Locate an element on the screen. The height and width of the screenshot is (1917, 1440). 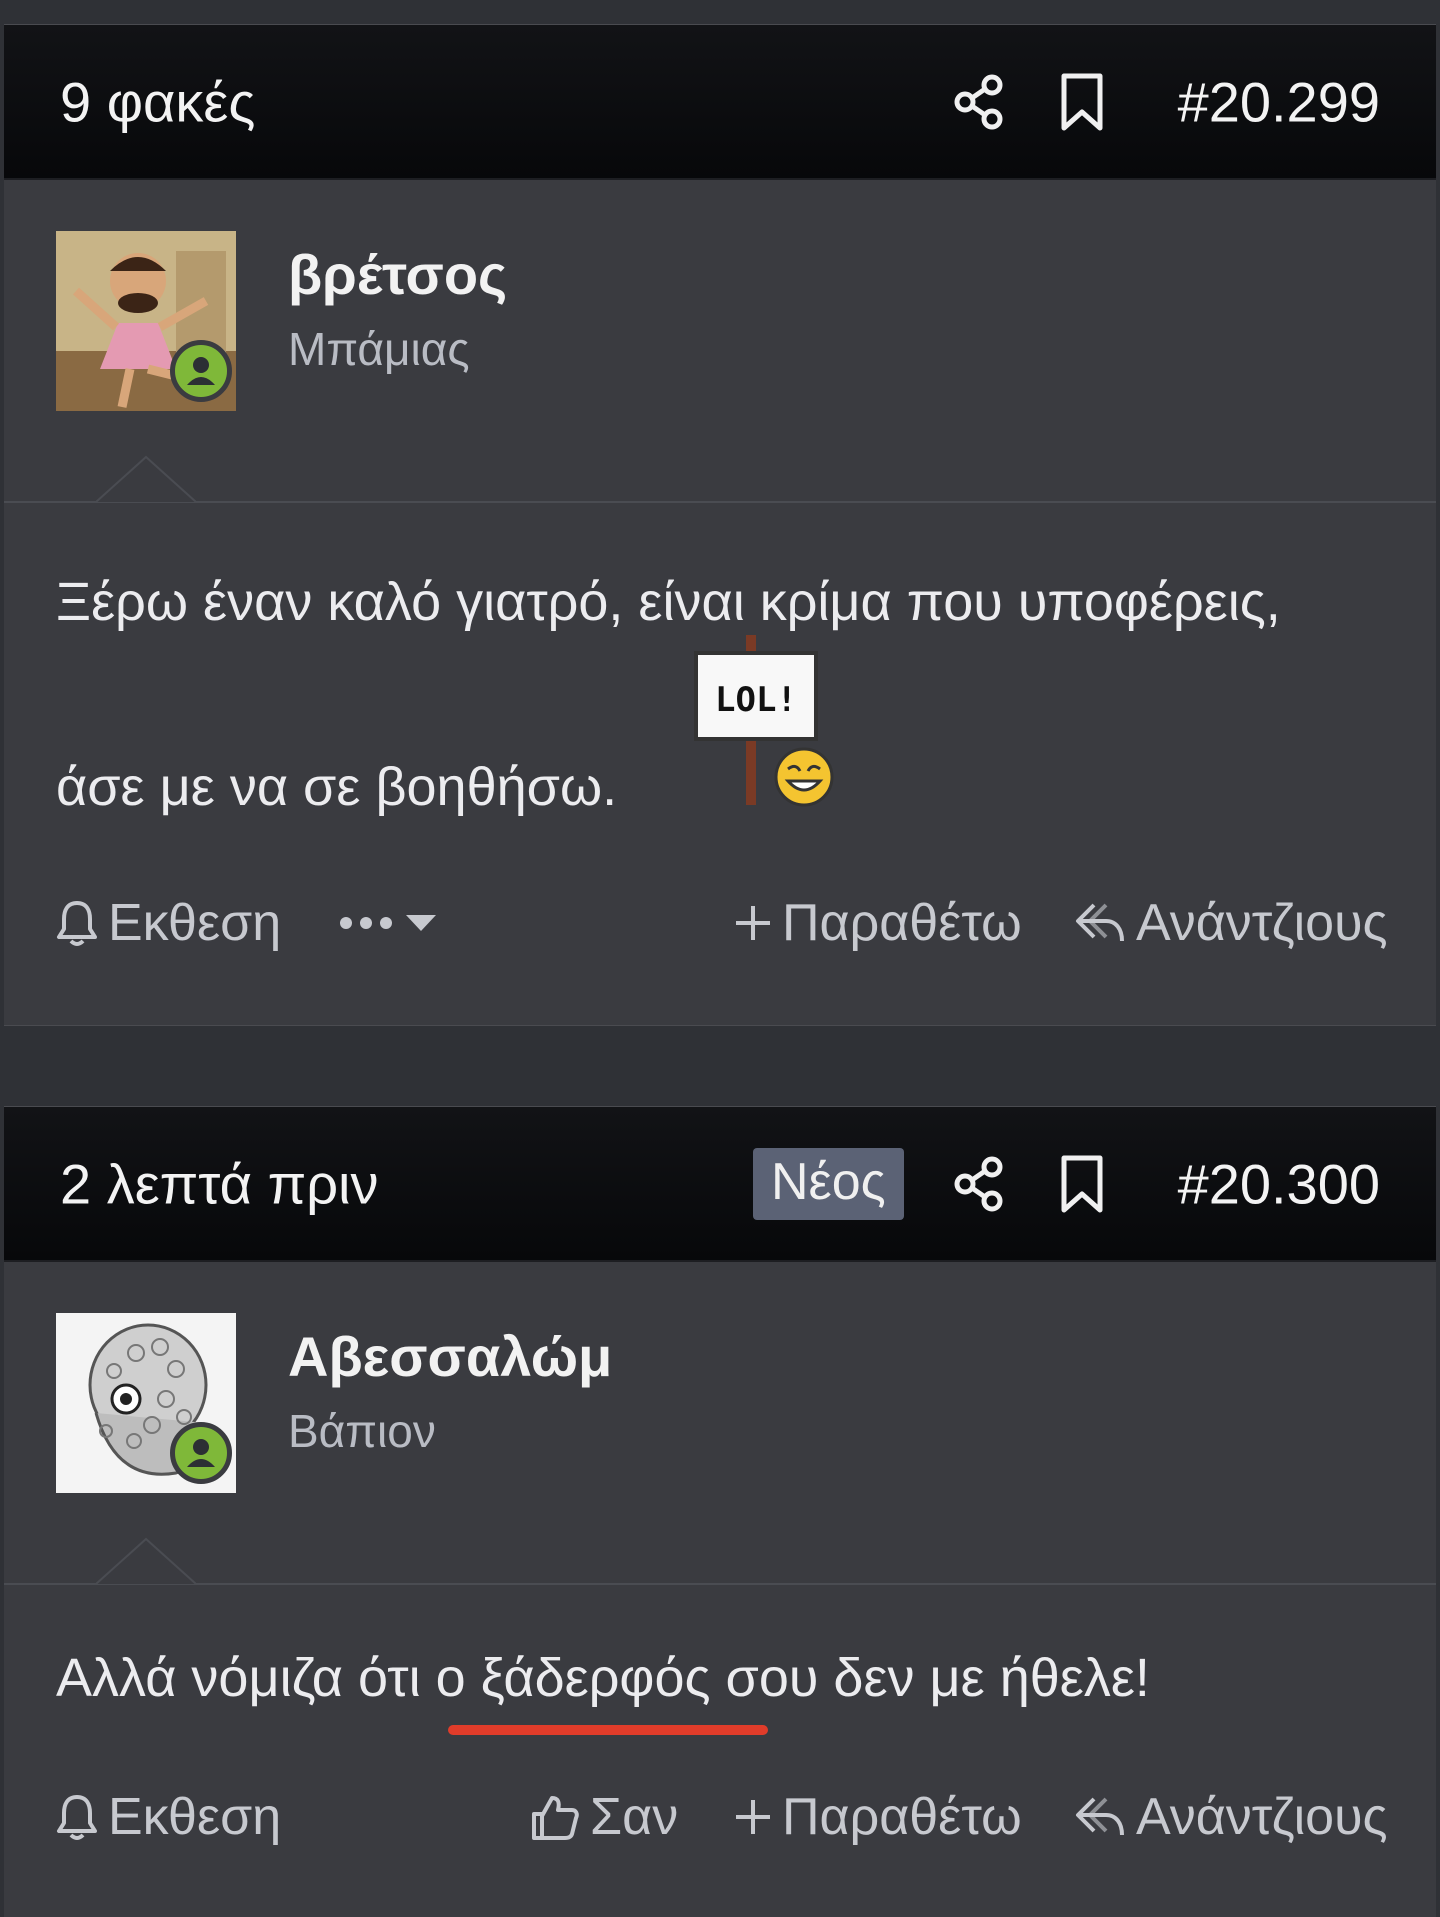
post-number: #20.300 is located at coordinates (1279, 1183).